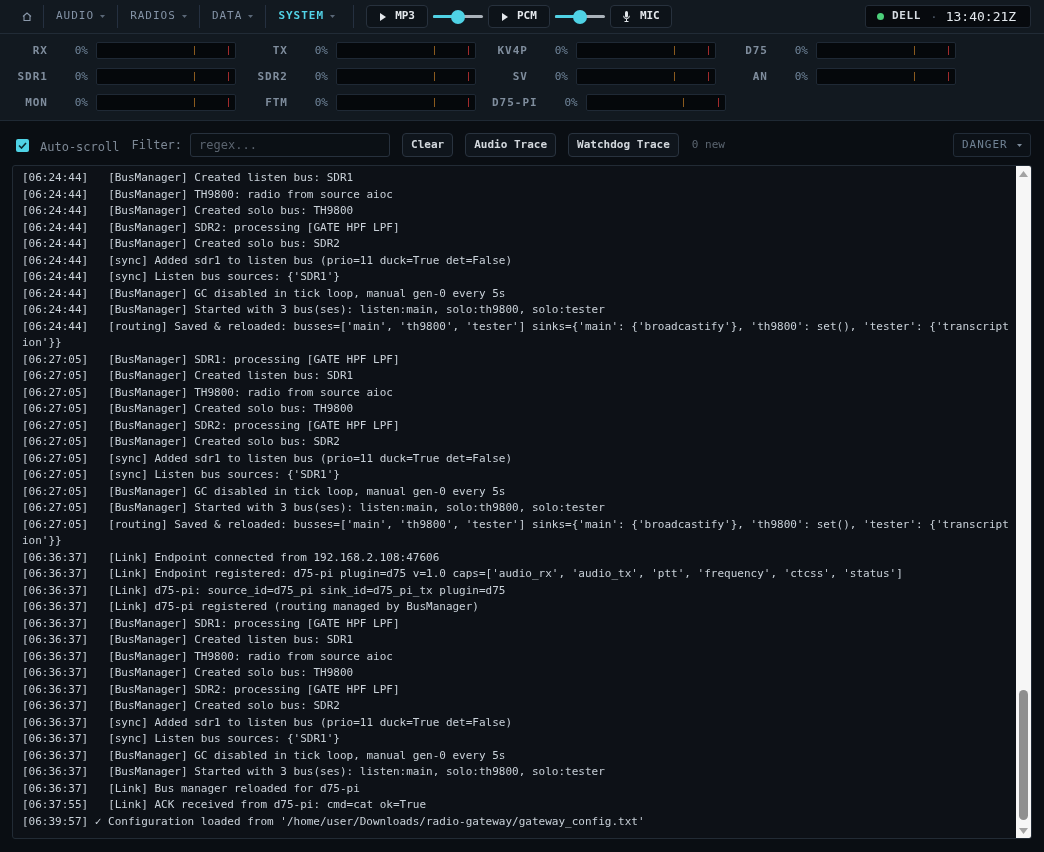 The image size is (1044, 852). Describe the element at coordinates (264, 293) in the screenshot. I see `log-line: [06:24:44] [BusManager] GC disabled in tick loop, manual gen-0 every 5s` at that location.